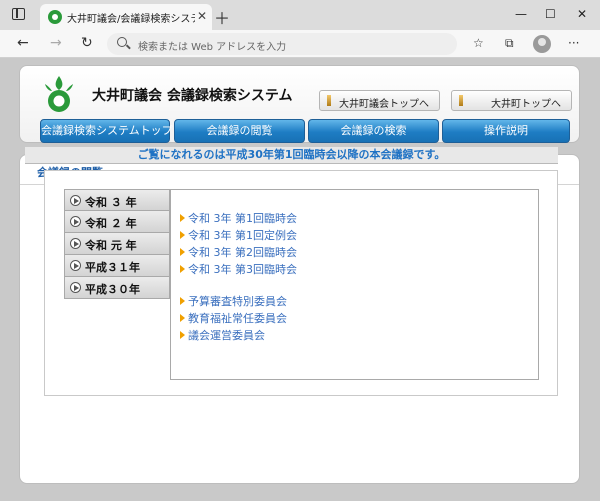  Describe the element at coordinates (222, 17) in the screenshot. I see `new-tab-icon: ＋` at that location.